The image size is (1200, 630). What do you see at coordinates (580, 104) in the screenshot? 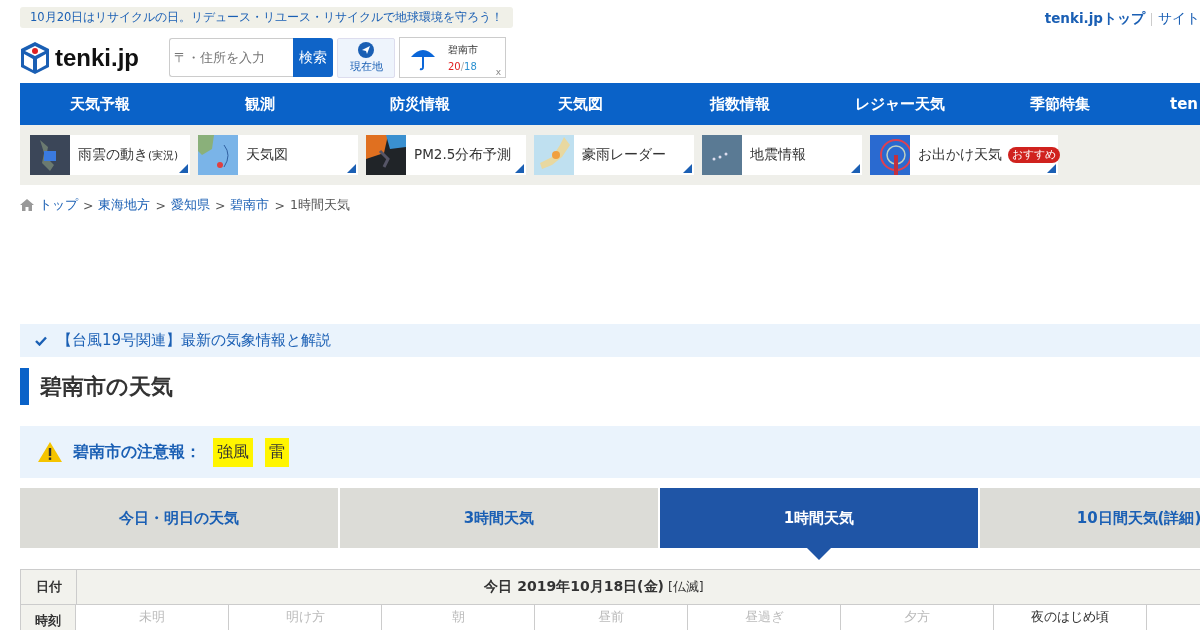
I see `nav-item: 天気図` at bounding box center [580, 104].